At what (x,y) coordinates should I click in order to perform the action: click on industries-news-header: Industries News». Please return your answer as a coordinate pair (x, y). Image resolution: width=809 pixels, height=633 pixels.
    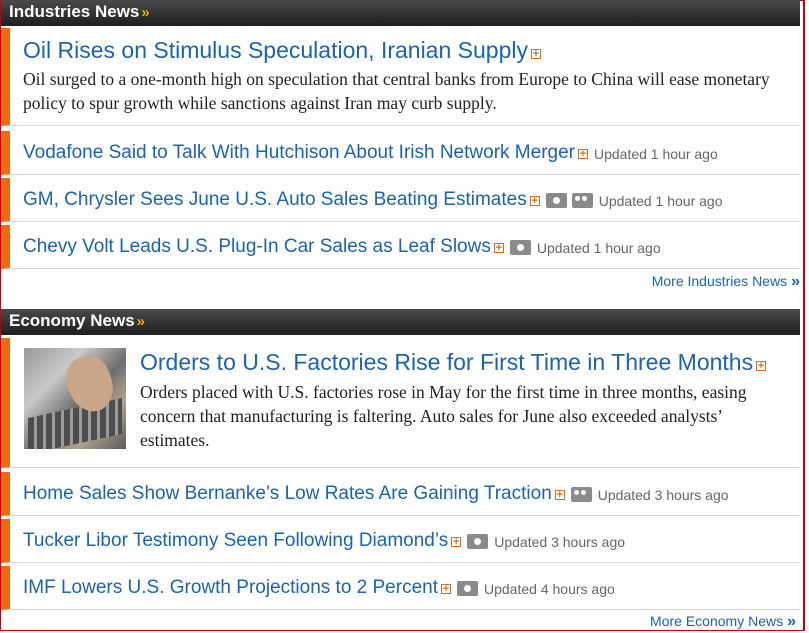
    Looking at the image, I should click on (400, 13).